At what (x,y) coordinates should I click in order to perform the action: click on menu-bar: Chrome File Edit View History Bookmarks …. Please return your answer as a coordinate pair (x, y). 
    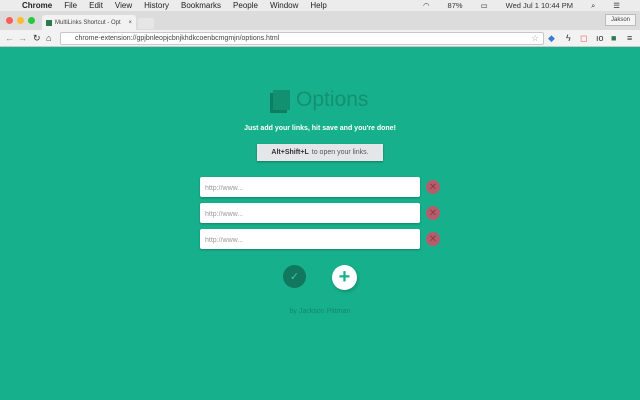
    Looking at the image, I should click on (320, 5).